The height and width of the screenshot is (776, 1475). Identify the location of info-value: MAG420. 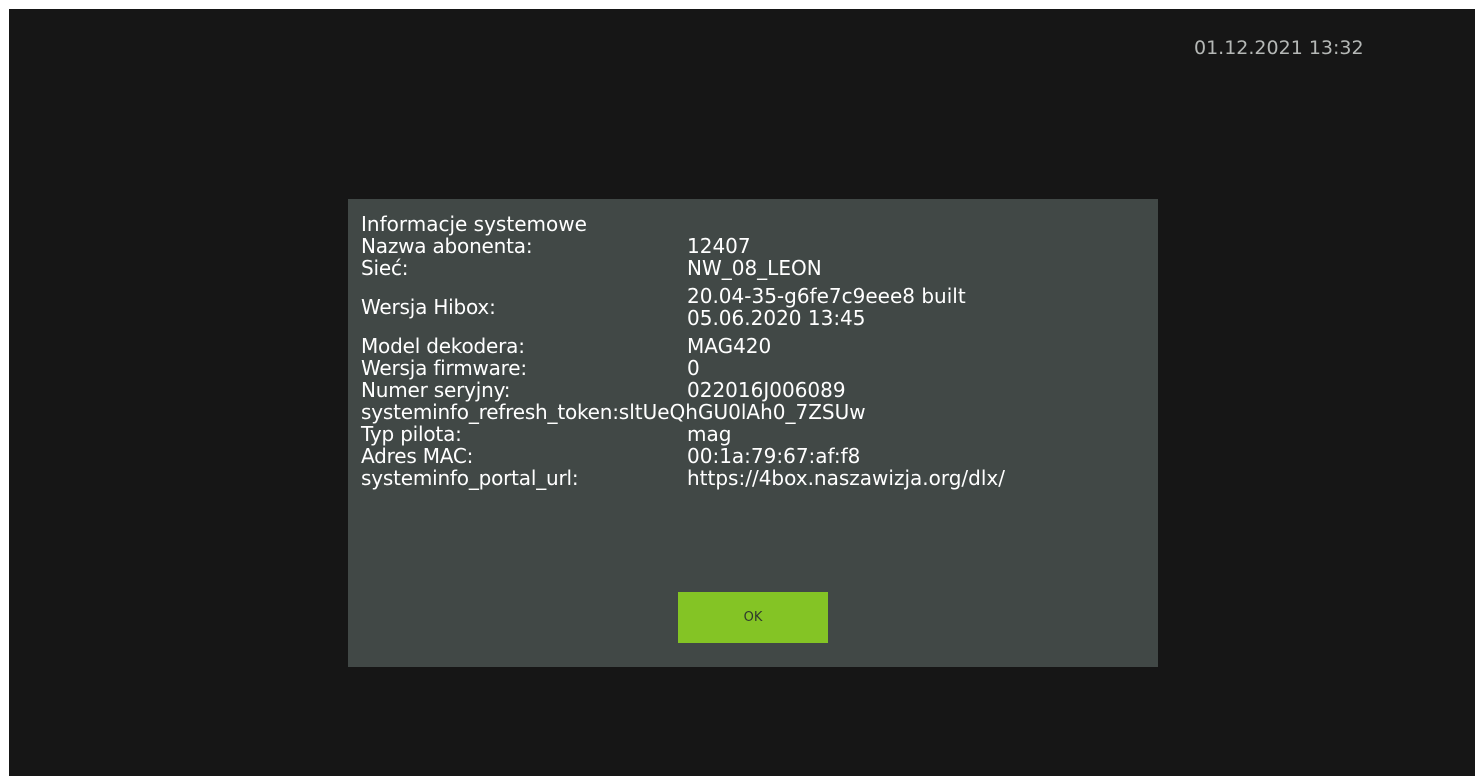
(729, 346).